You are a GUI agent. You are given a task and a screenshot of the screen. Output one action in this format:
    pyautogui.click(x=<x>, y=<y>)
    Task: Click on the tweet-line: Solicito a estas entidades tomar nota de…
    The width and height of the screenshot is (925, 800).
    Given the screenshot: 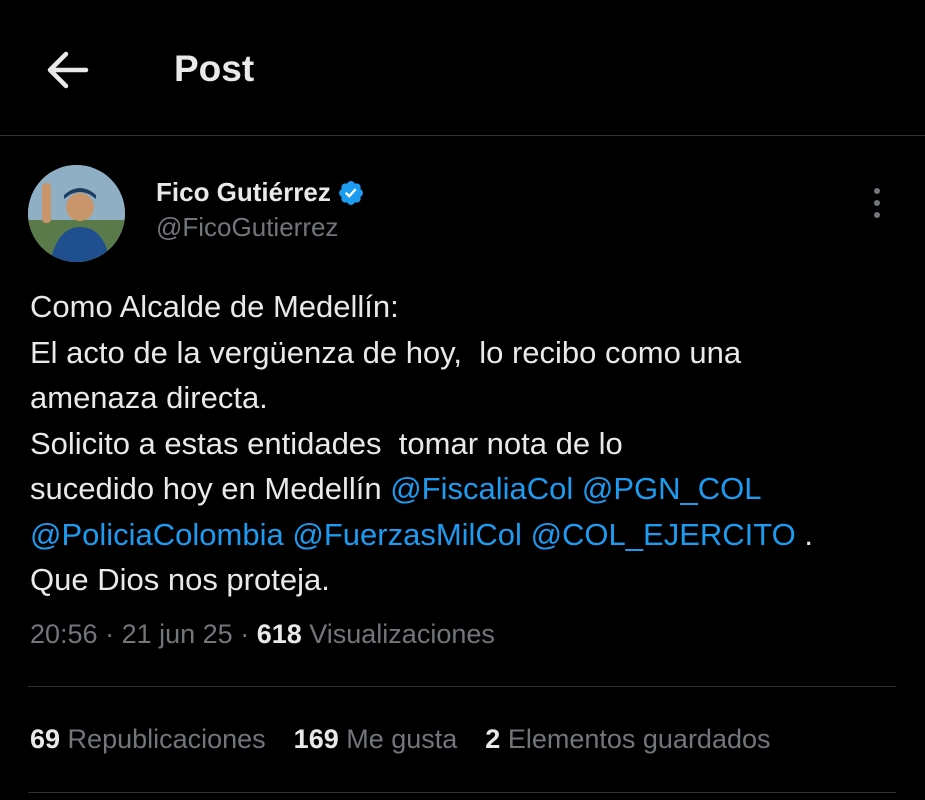 What is the action you would take?
    pyautogui.click(x=470, y=444)
    